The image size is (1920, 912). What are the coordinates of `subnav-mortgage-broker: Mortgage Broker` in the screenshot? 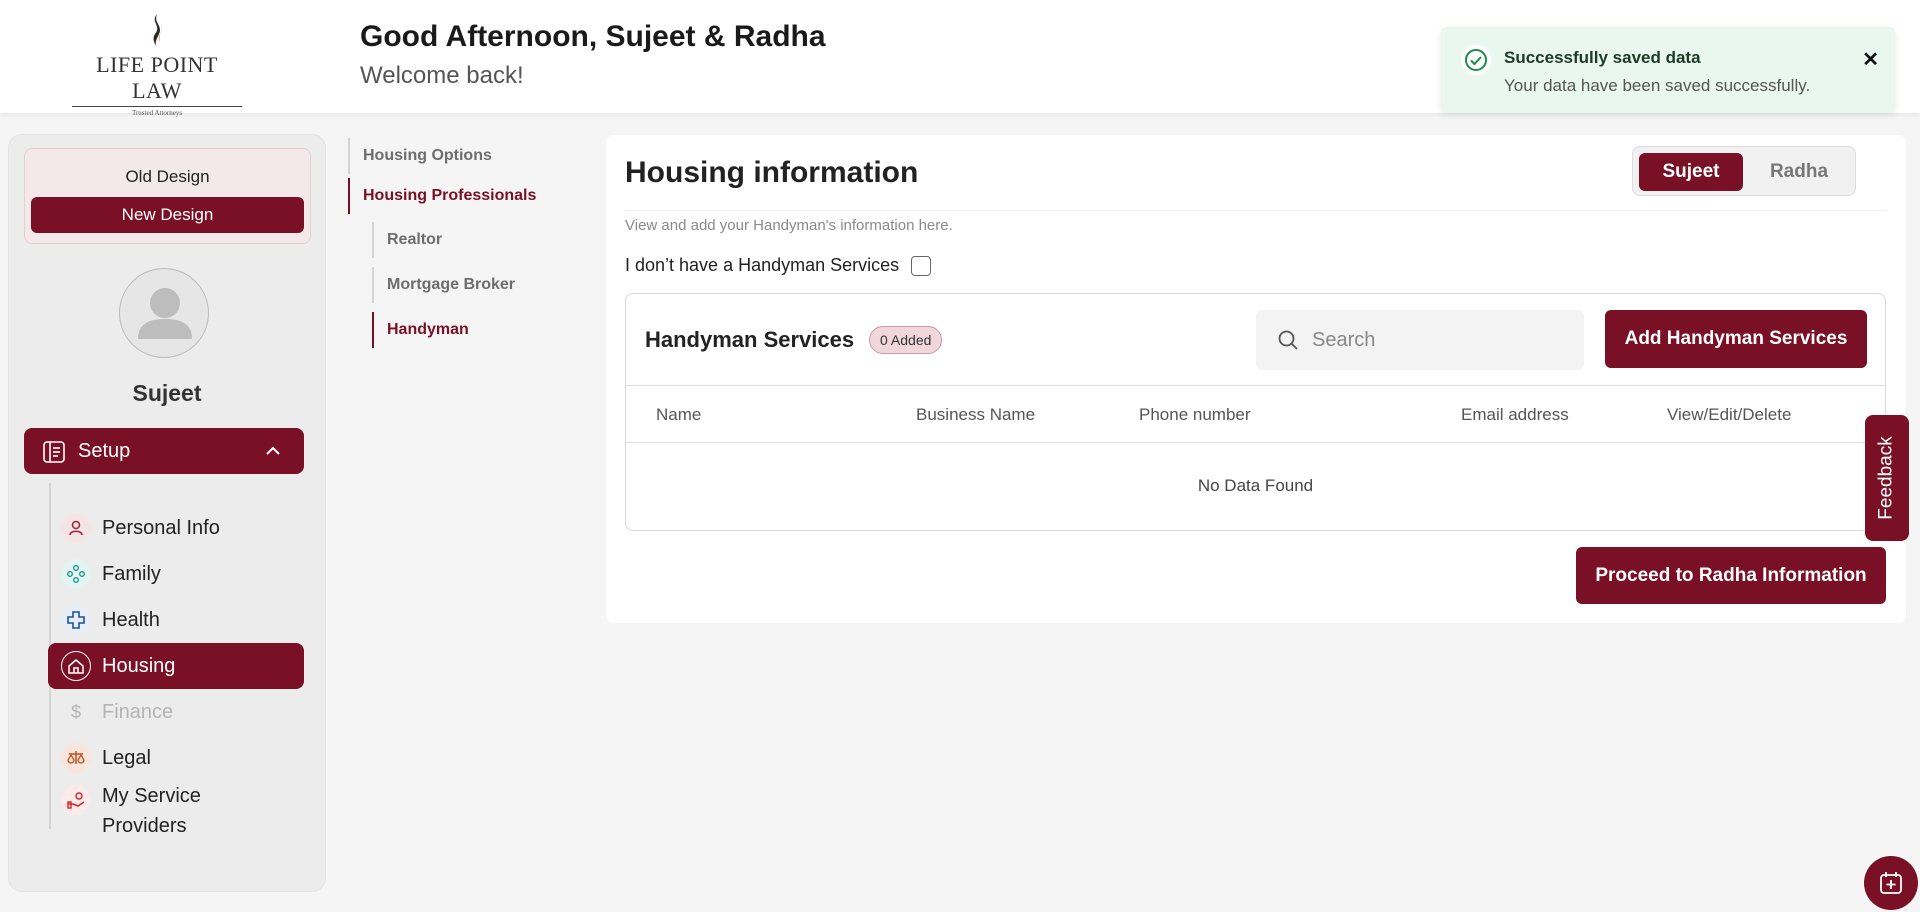 It's located at (443, 285).